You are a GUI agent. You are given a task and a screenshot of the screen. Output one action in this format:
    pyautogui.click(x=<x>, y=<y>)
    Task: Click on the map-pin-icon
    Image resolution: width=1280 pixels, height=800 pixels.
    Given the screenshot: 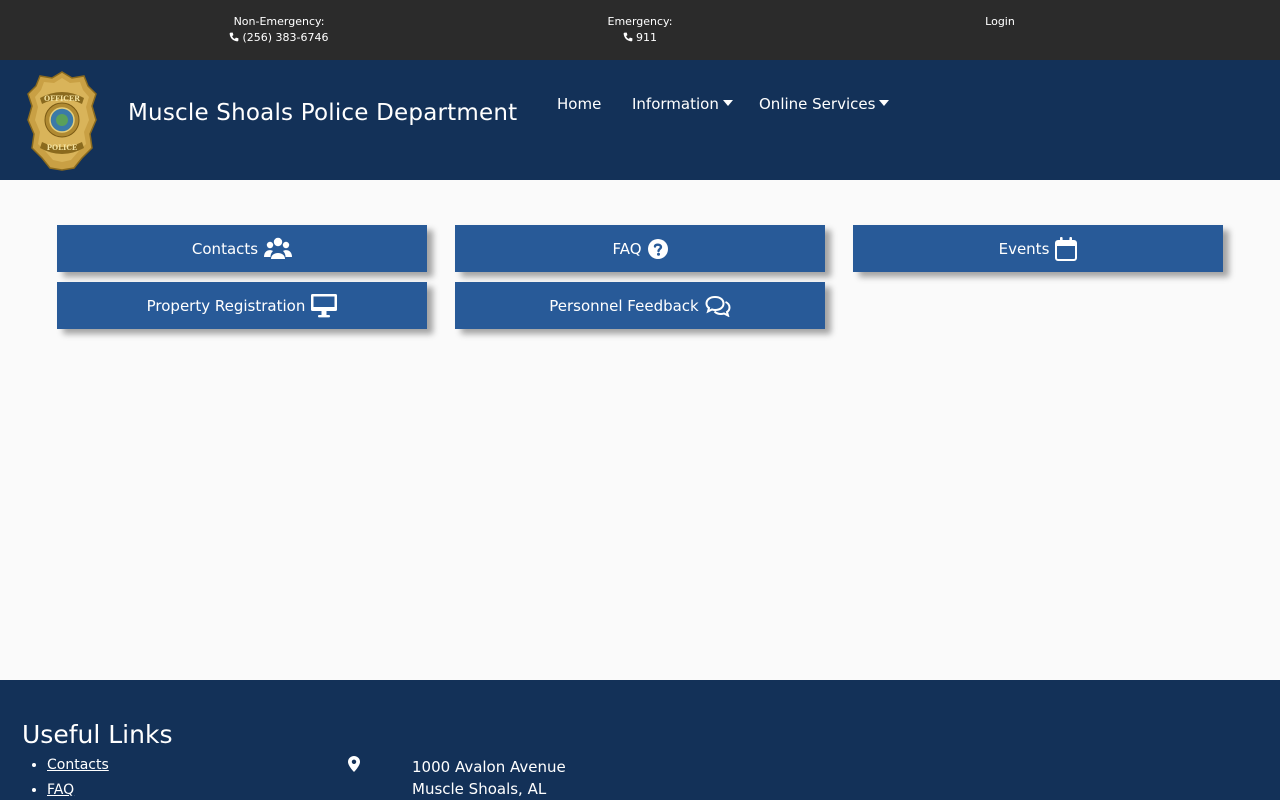 What is the action you would take?
    pyautogui.click(x=354, y=764)
    